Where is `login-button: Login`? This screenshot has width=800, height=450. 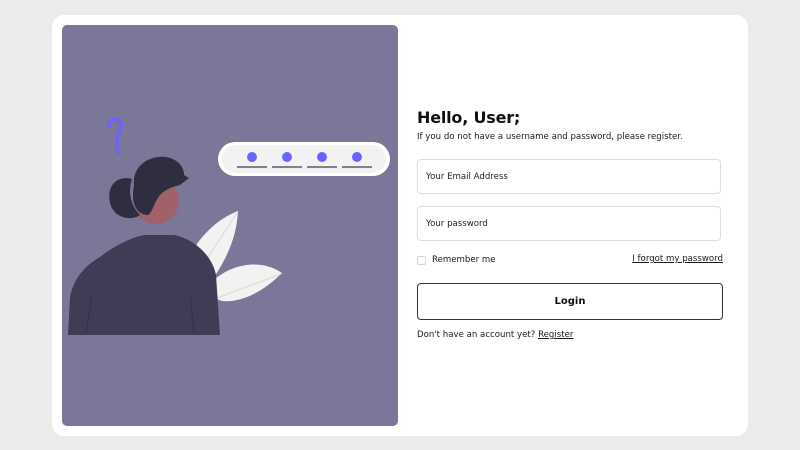 login-button: Login is located at coordinates (570, 301).